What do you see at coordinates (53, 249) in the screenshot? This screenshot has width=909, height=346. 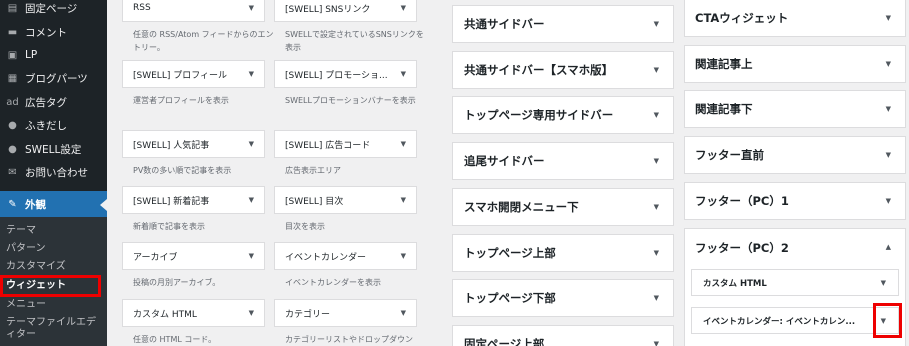 I see `submenu-item: パターン` at bounding box center [53, 249].